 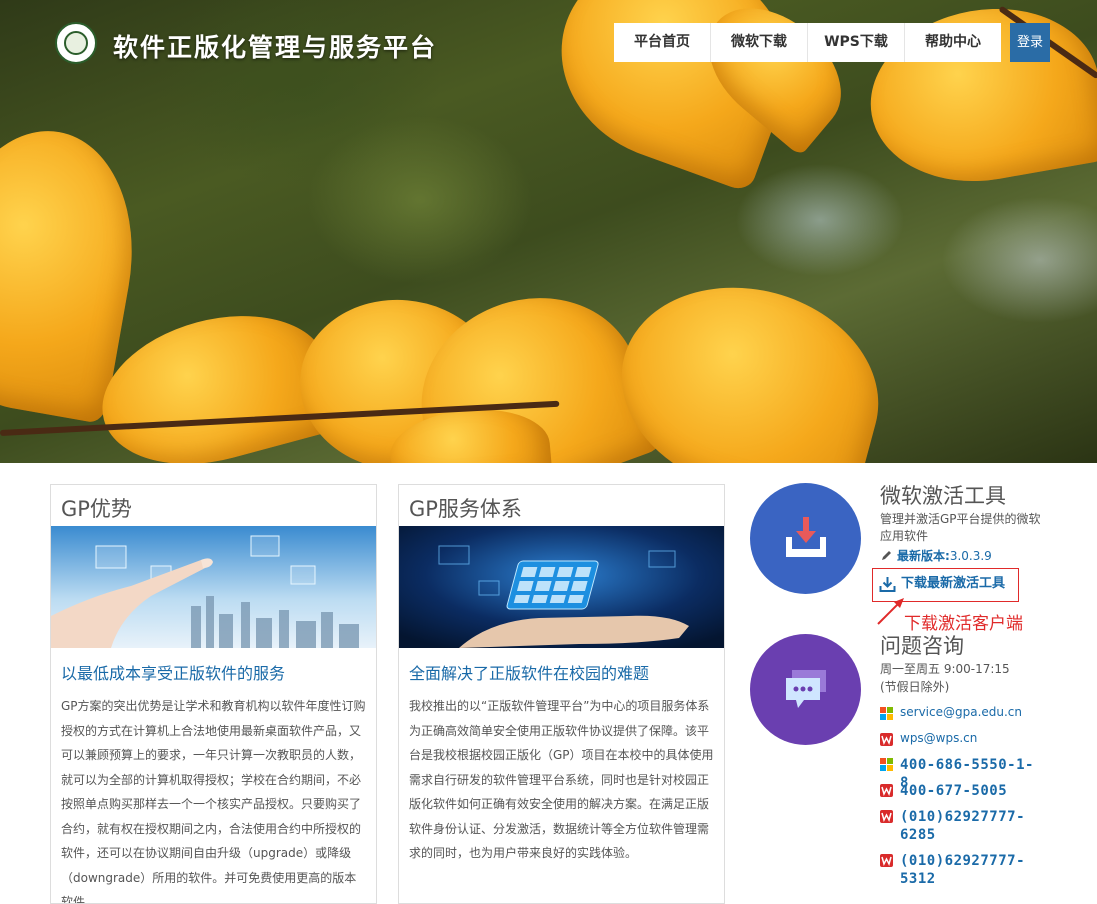 I want to click on hand-device-image, so click(x=561, y=587).